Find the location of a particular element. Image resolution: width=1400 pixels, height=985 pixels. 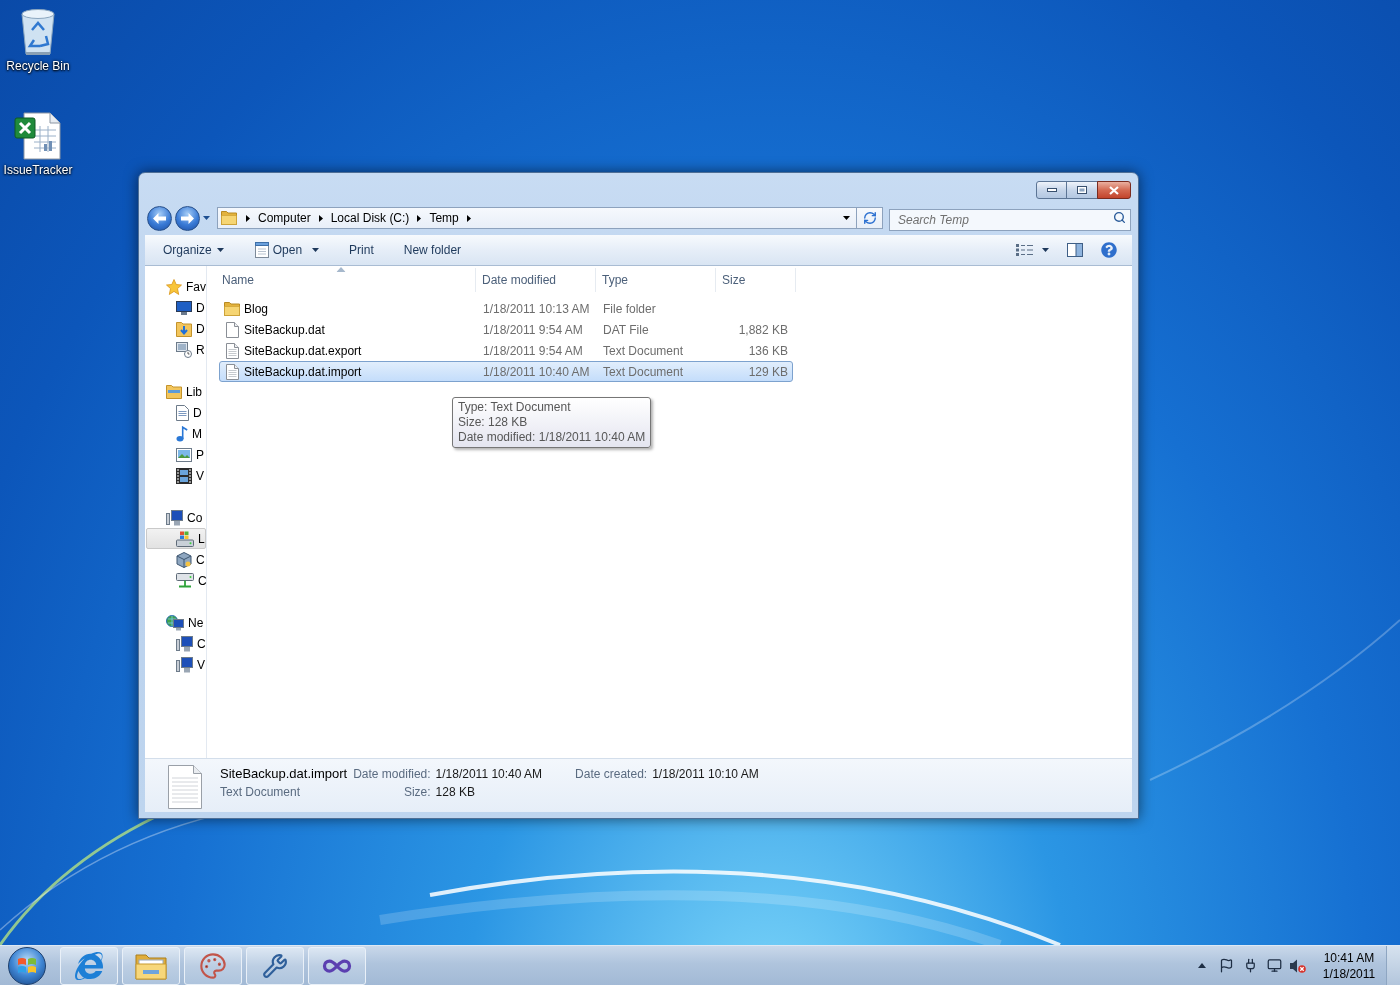

desktop-shortcut: Recycle Bin is located at coordinates (38, 38).